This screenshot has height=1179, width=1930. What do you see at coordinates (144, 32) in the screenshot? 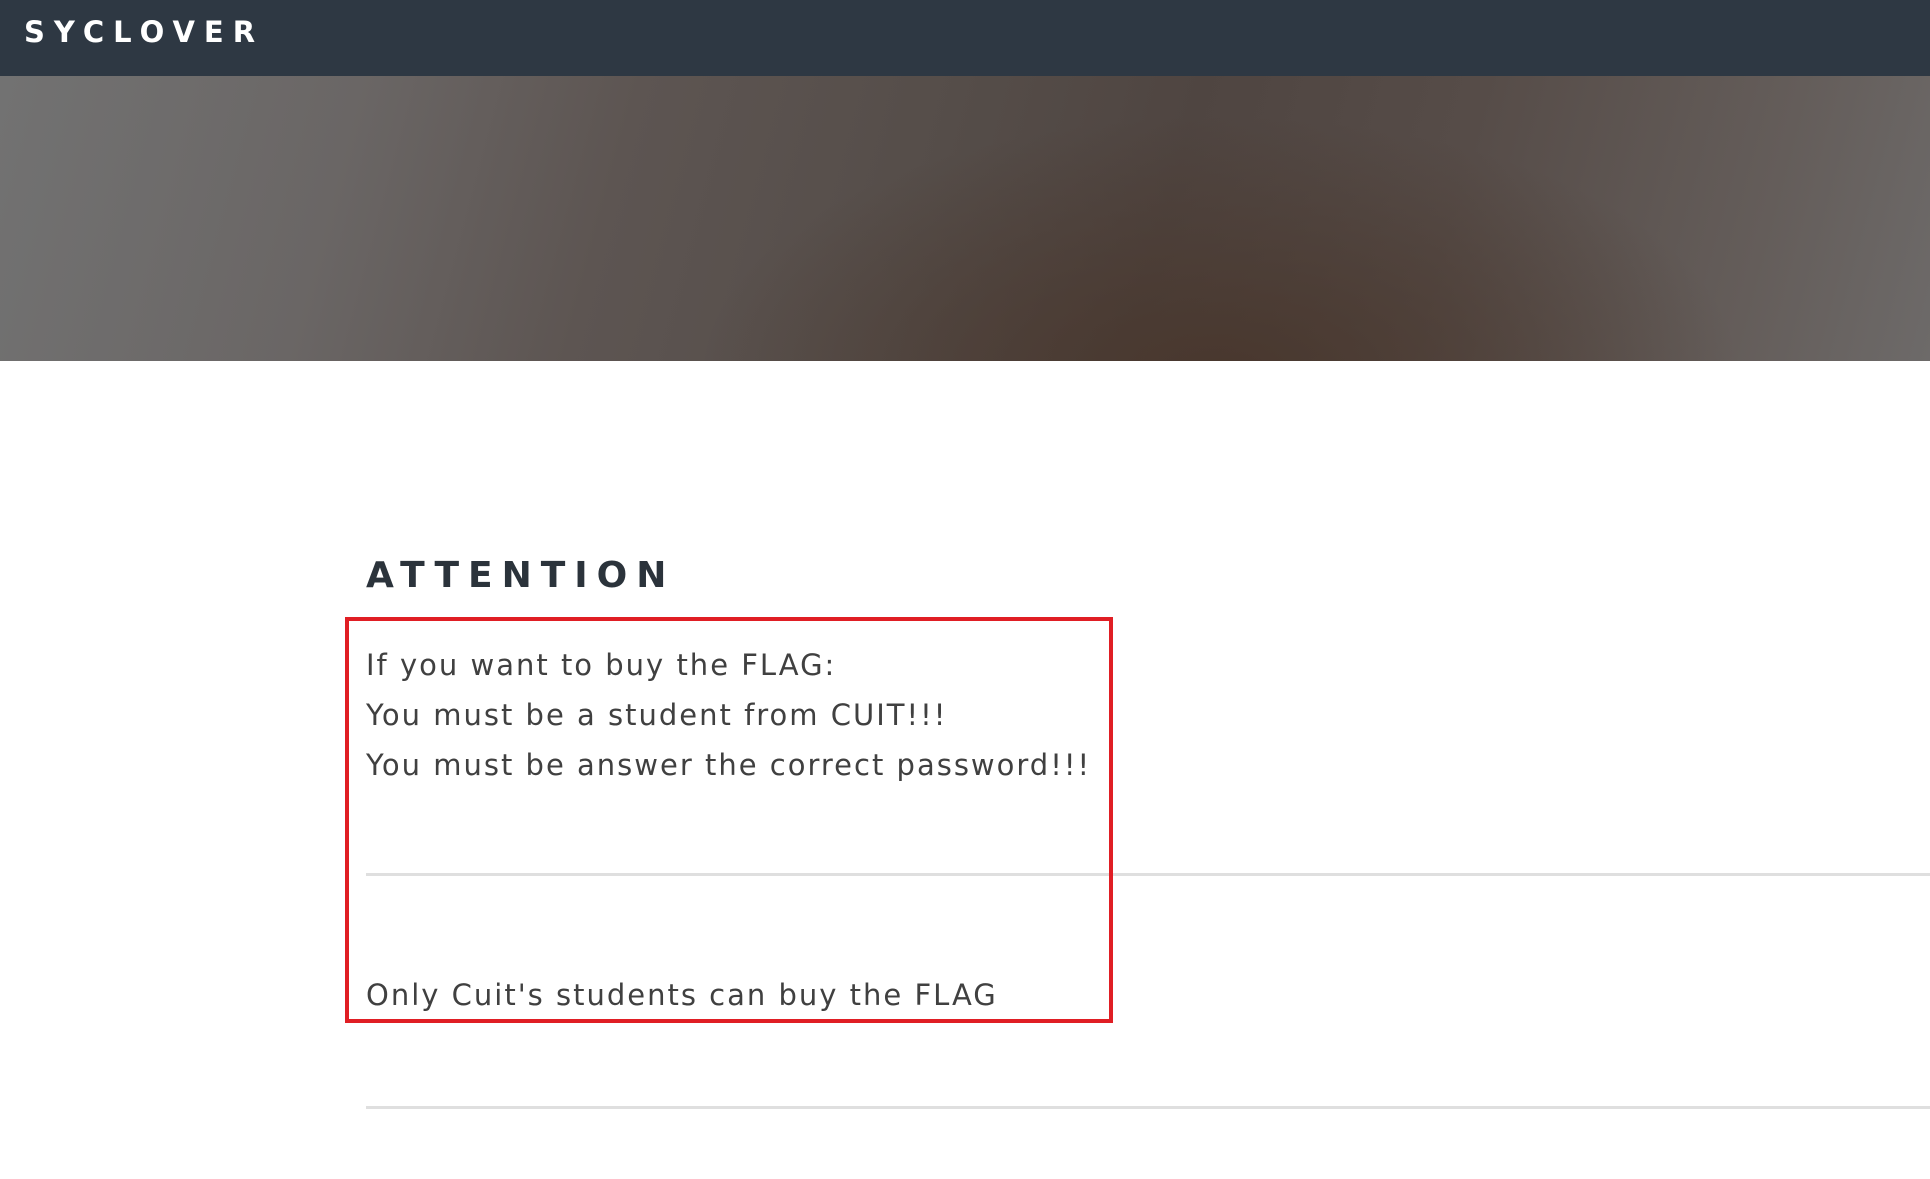
I see `brand-link: SYCLOVER` at bounding box center [144, 32].